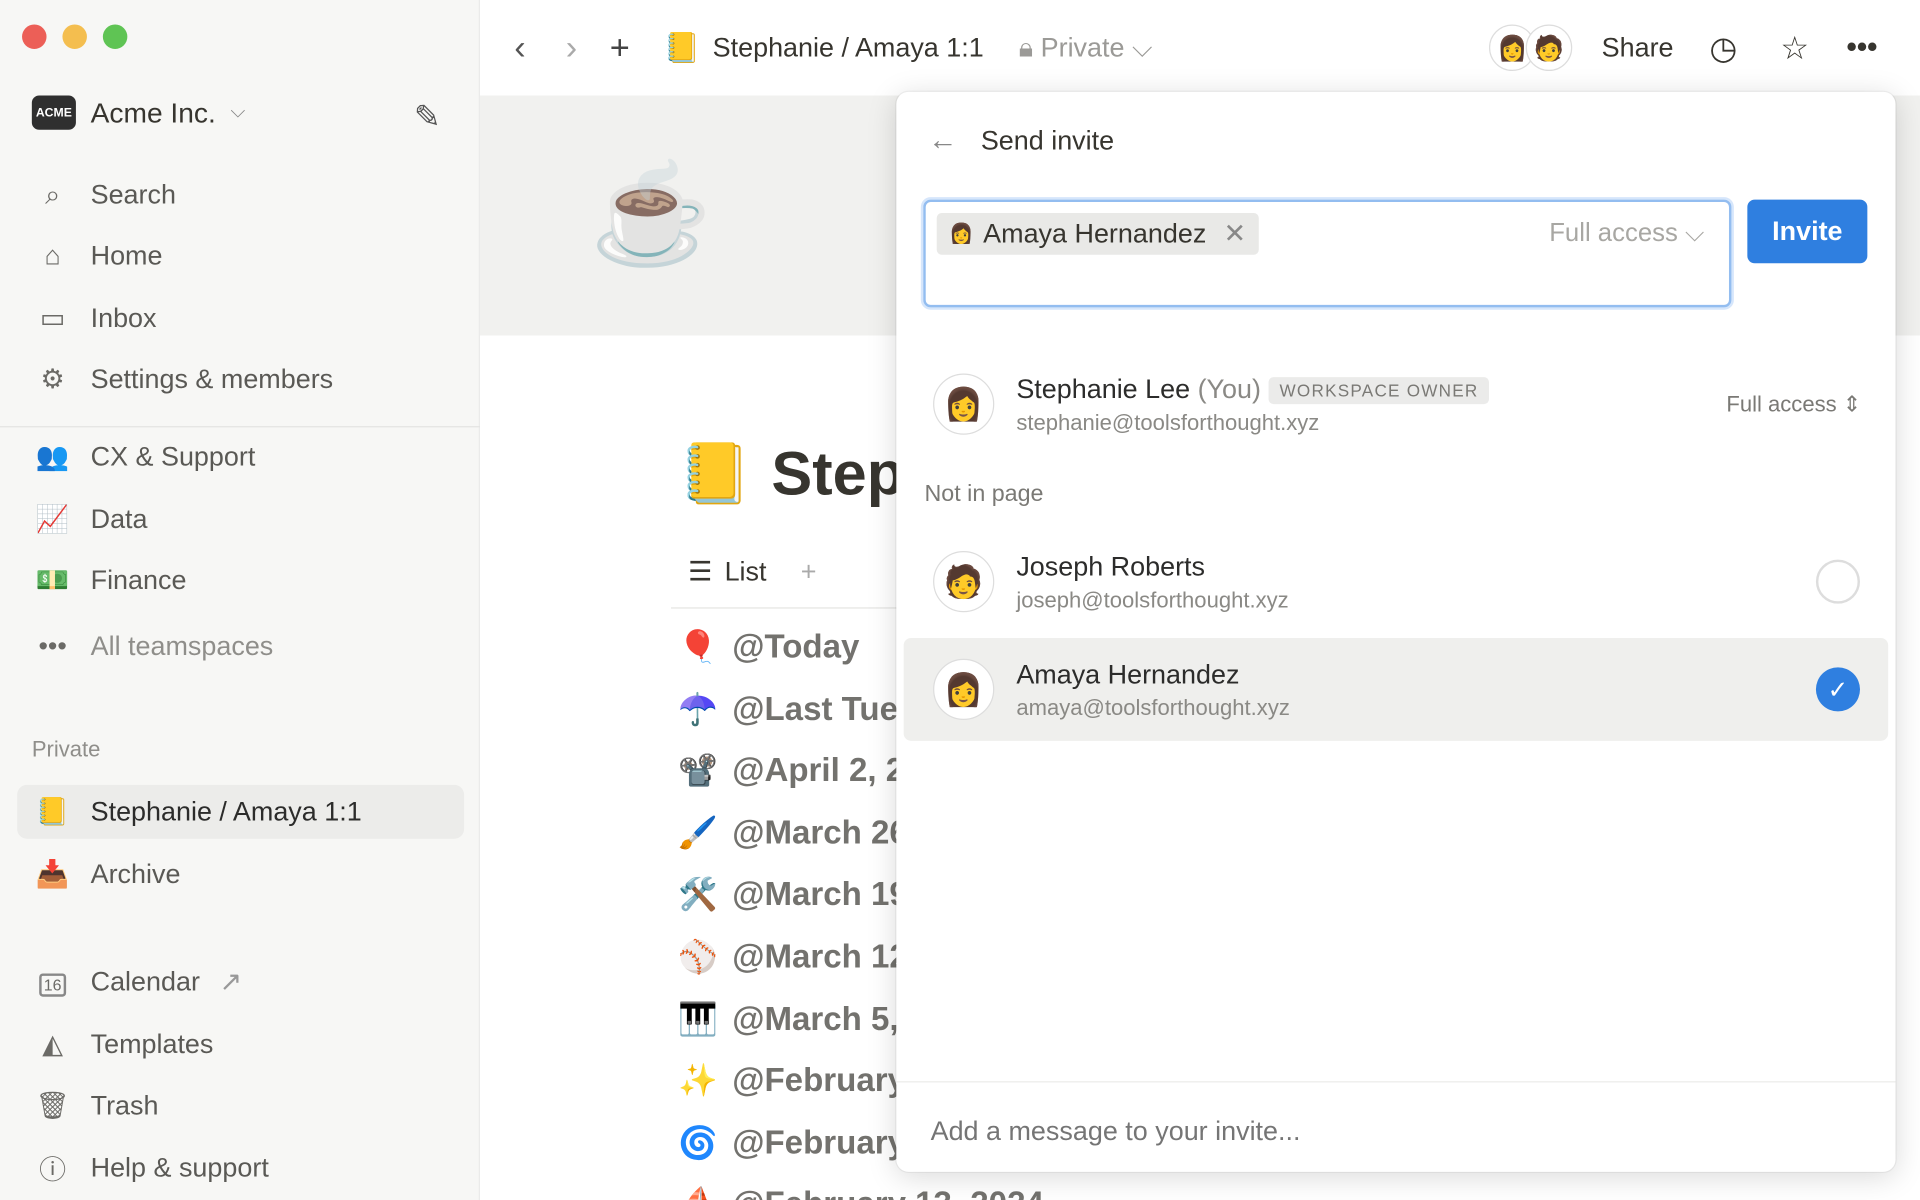 This screenshot has width=1920, height=1200. I want to click on plus-icon: +, so click(620, 47).